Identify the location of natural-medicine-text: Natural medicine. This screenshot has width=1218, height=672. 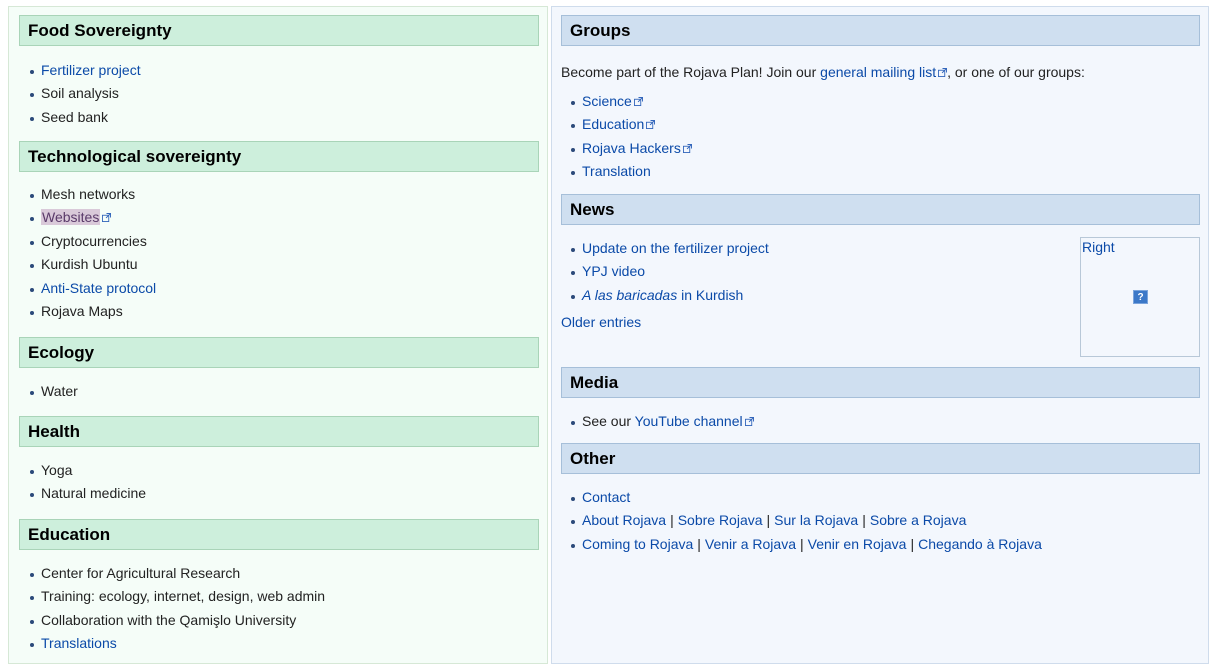
(94, 493).